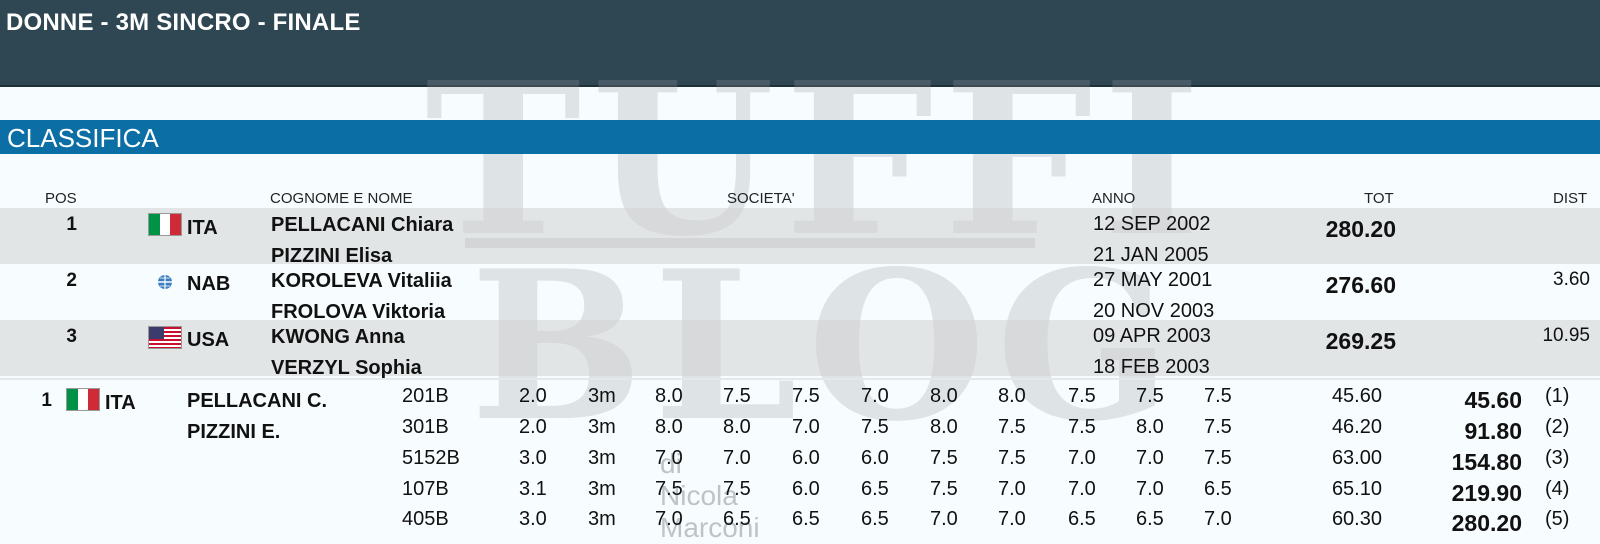 Image resolution: width=1600 pixels, height=544 pixels. Describe the element at coordinates (1356, 396) in the screenshot. I see `dive-points: 45.60` at that location.